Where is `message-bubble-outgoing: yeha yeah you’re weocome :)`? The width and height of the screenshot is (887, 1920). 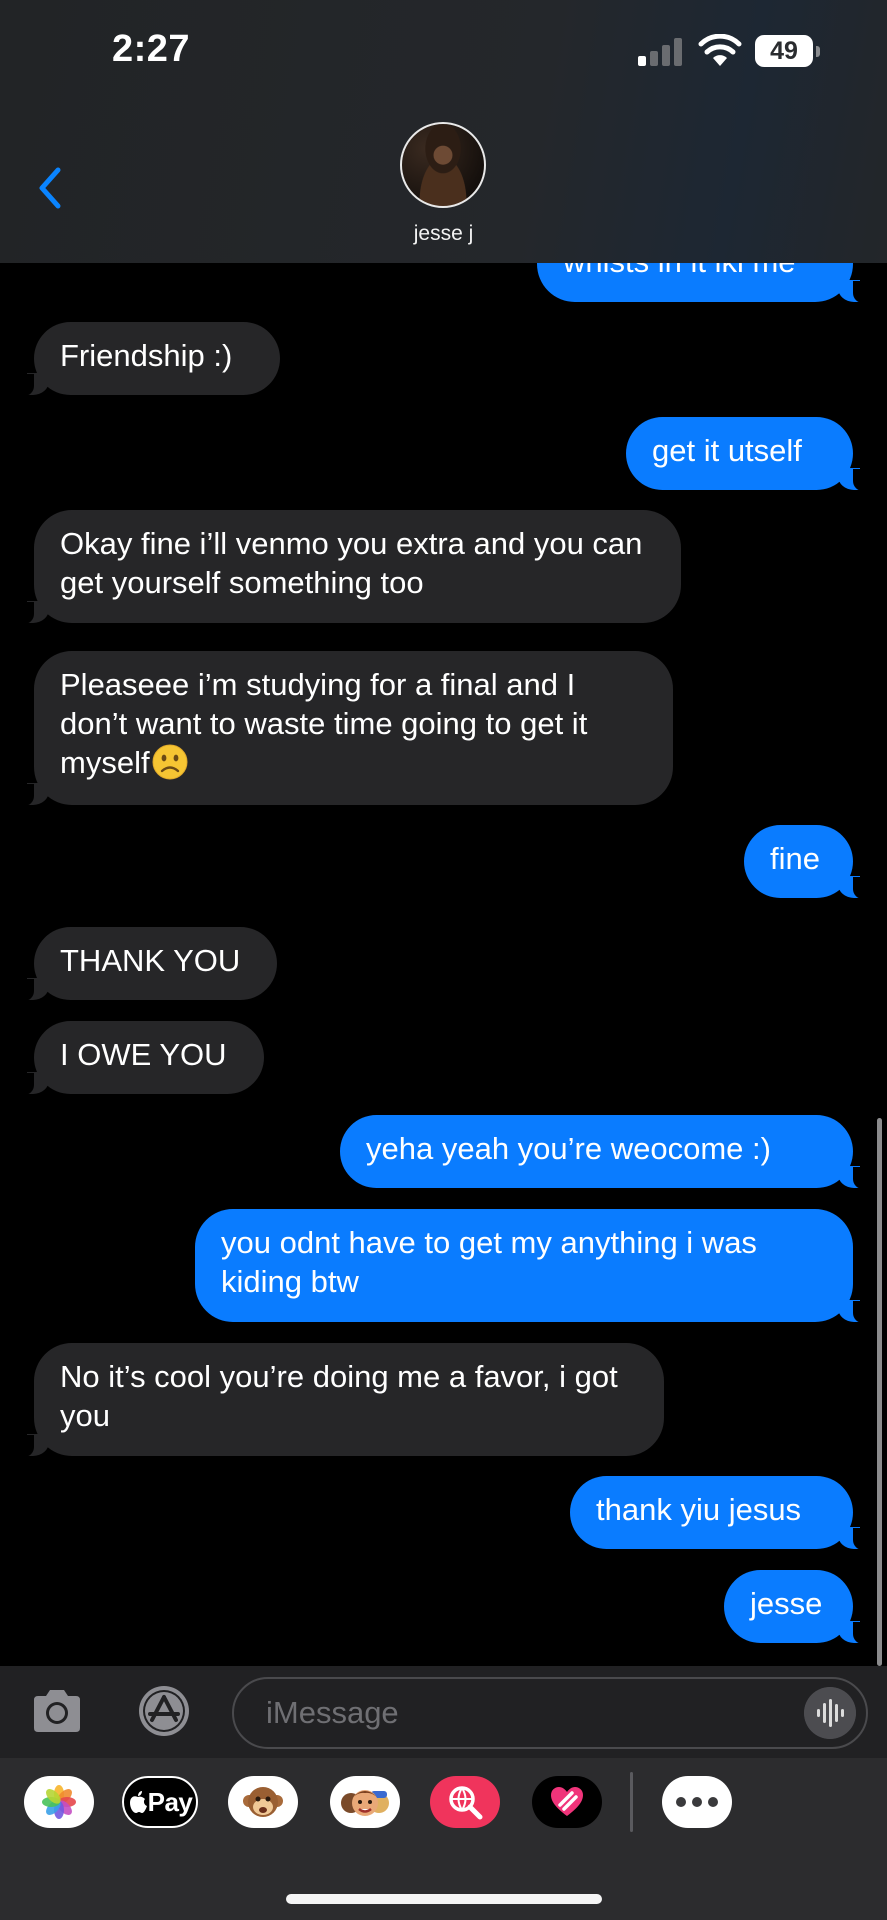
message-bubble-outgoing: yeha yeah you’re weocome :) is located at coordinates (604, 1152).